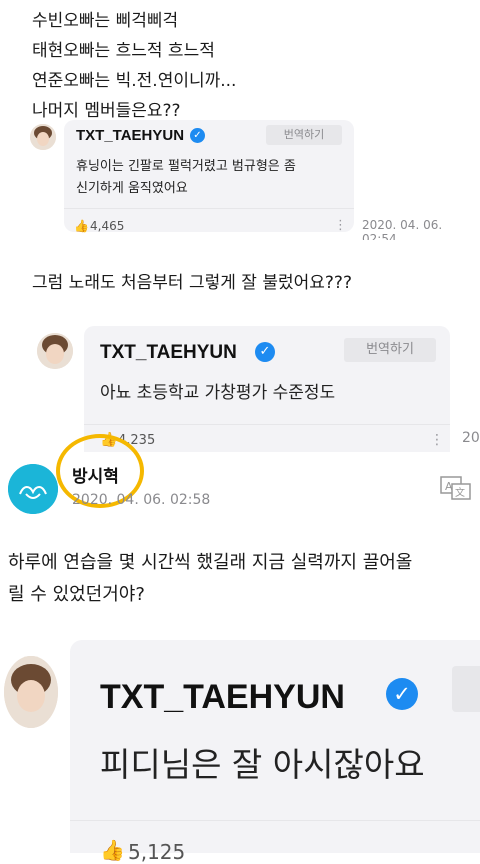 This screenshot has width=480, height=864. Describe the element at coordinates (106, 111) in the screenshot. I see `question-line-4: 나머지 멤버들은요??` at that location.